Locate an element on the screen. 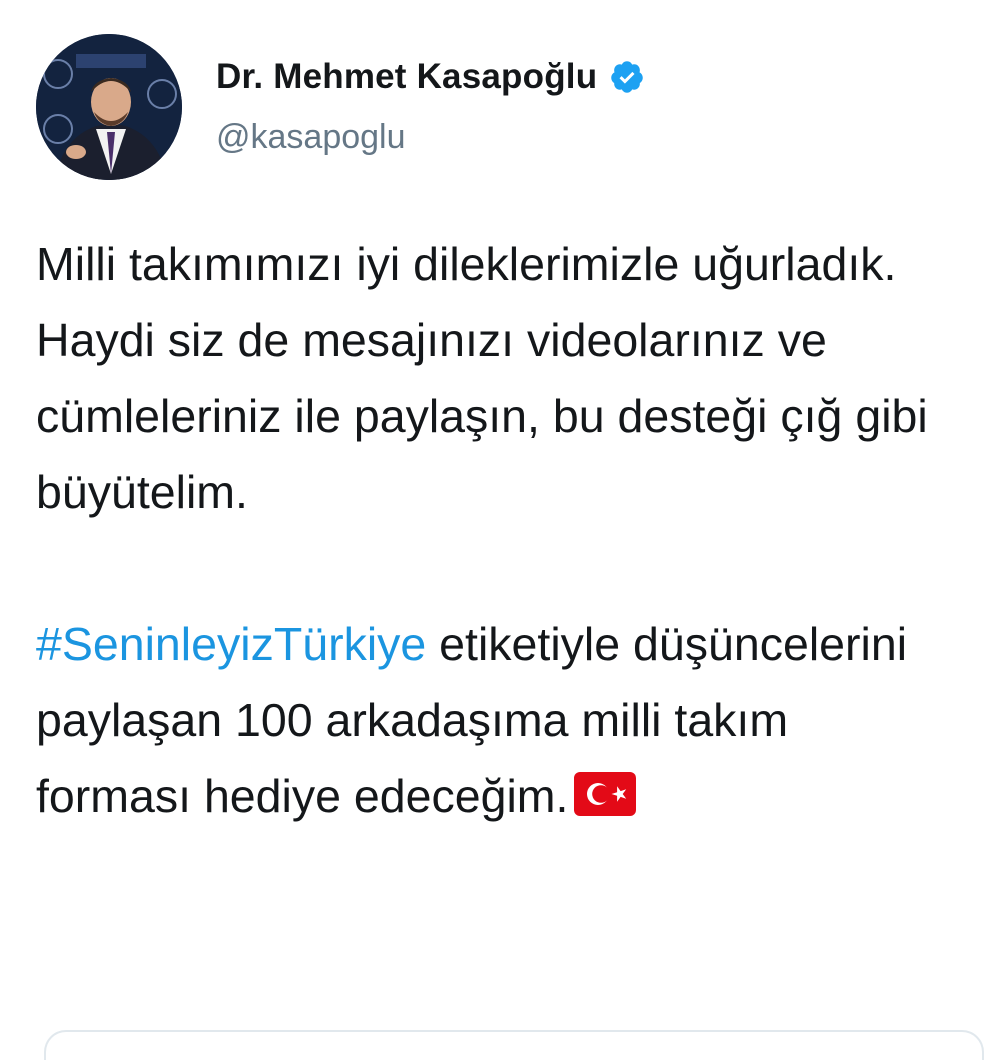 The image size is (989, 1060). turkey-flag-emoji is located at coordinates (605, 794).